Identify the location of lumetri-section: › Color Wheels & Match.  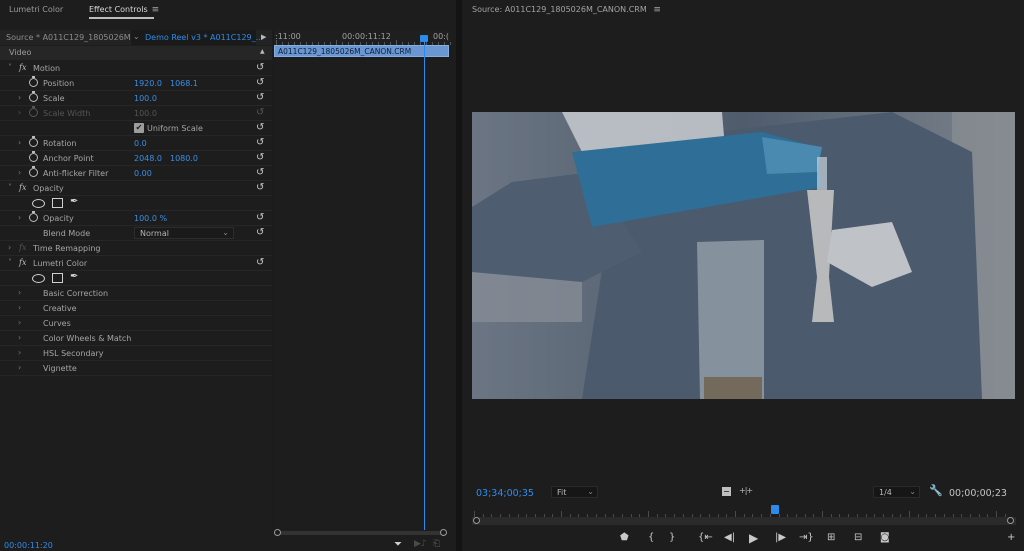
(136, 338).